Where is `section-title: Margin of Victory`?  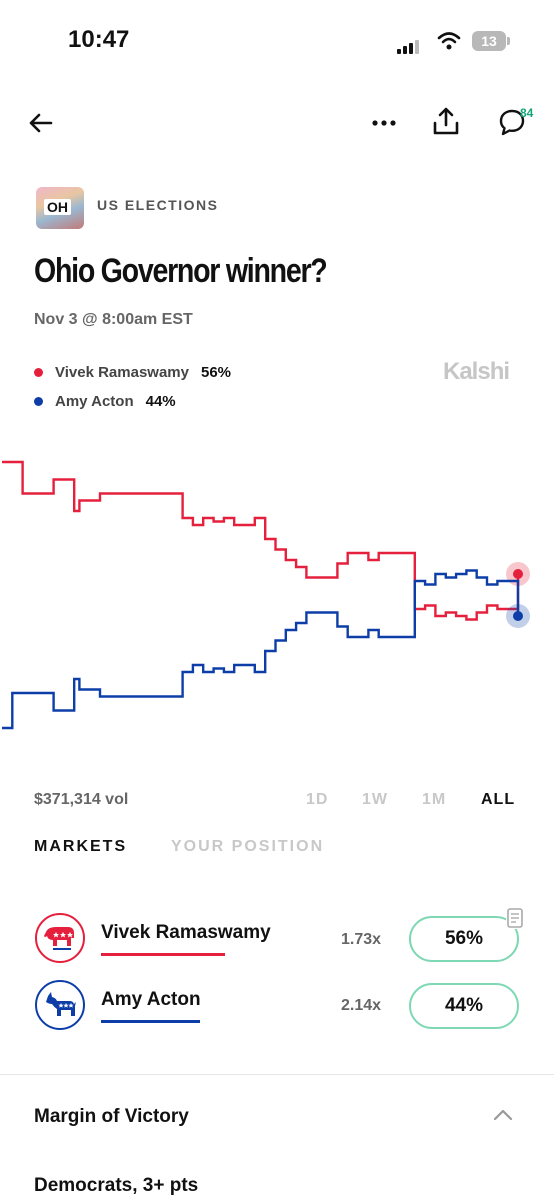
section-title: Margin of Victory is located at coordinates (111, 1117).